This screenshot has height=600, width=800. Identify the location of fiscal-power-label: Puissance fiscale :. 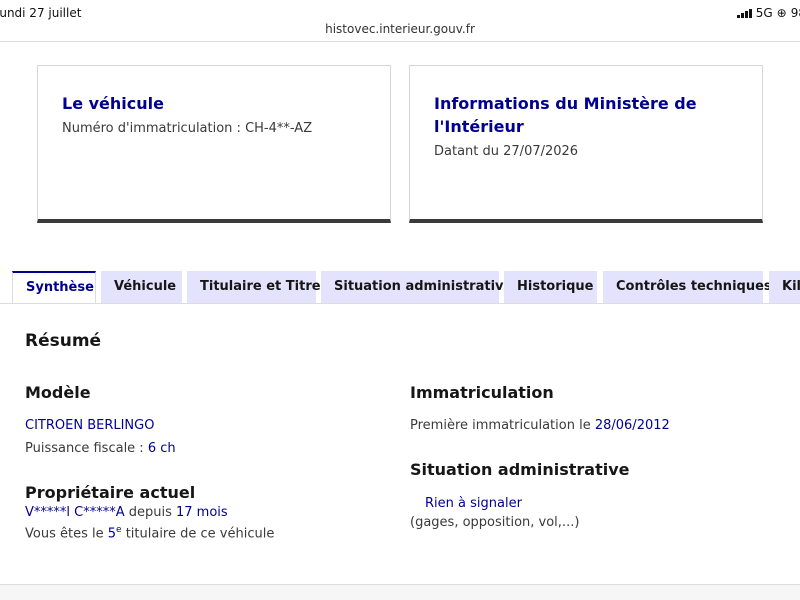
(86, 448).